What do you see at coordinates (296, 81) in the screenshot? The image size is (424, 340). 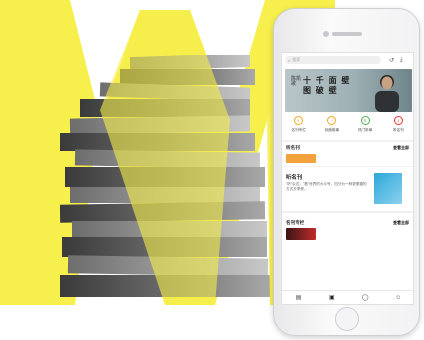 I see `banner-vertical-text: 陈凯歌` at bounding box center [296, 81].